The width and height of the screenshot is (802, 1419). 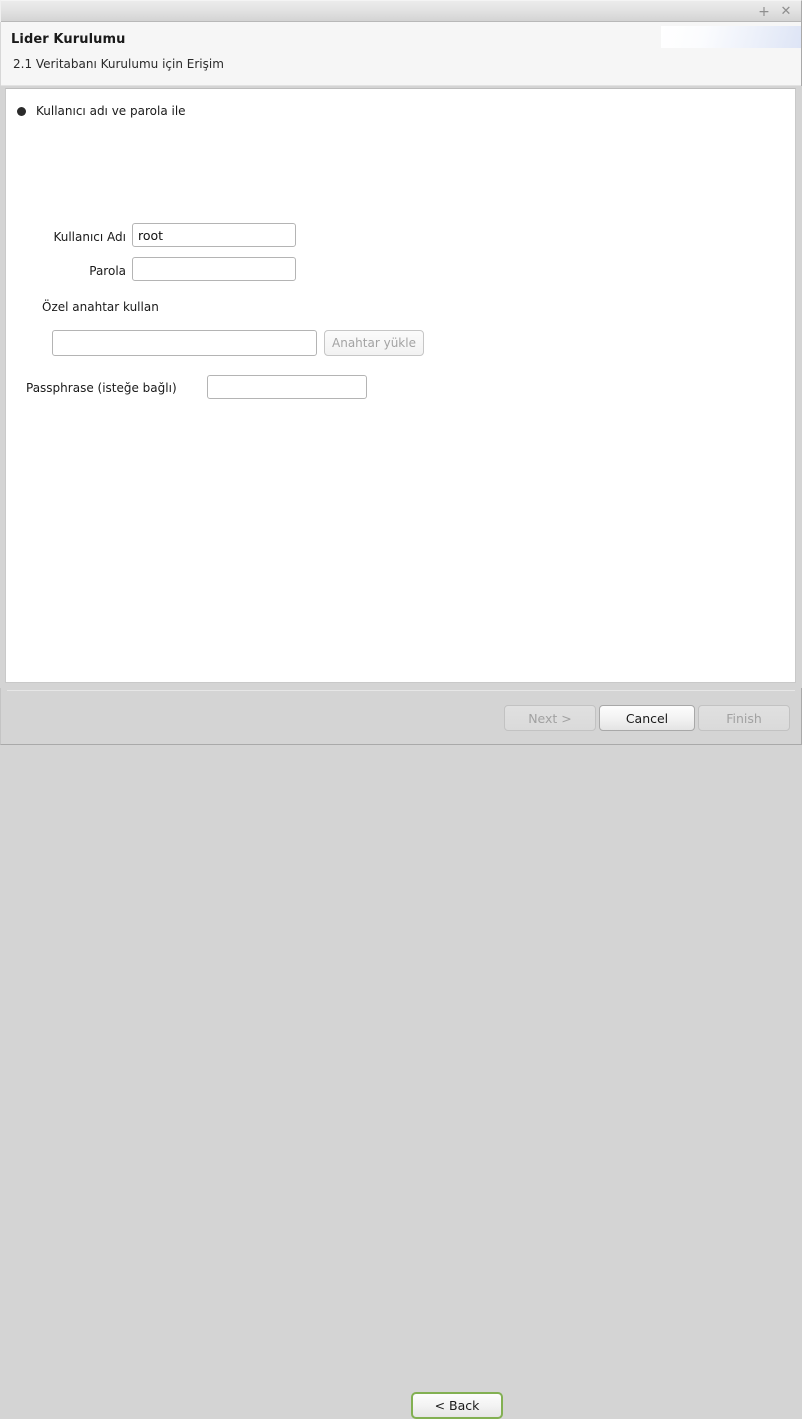 What do you see at coordinates (100, 307) in the screenshot?
I see `private-key-section-label: Özel anahtar kullan` at bounding box center [100, 307].